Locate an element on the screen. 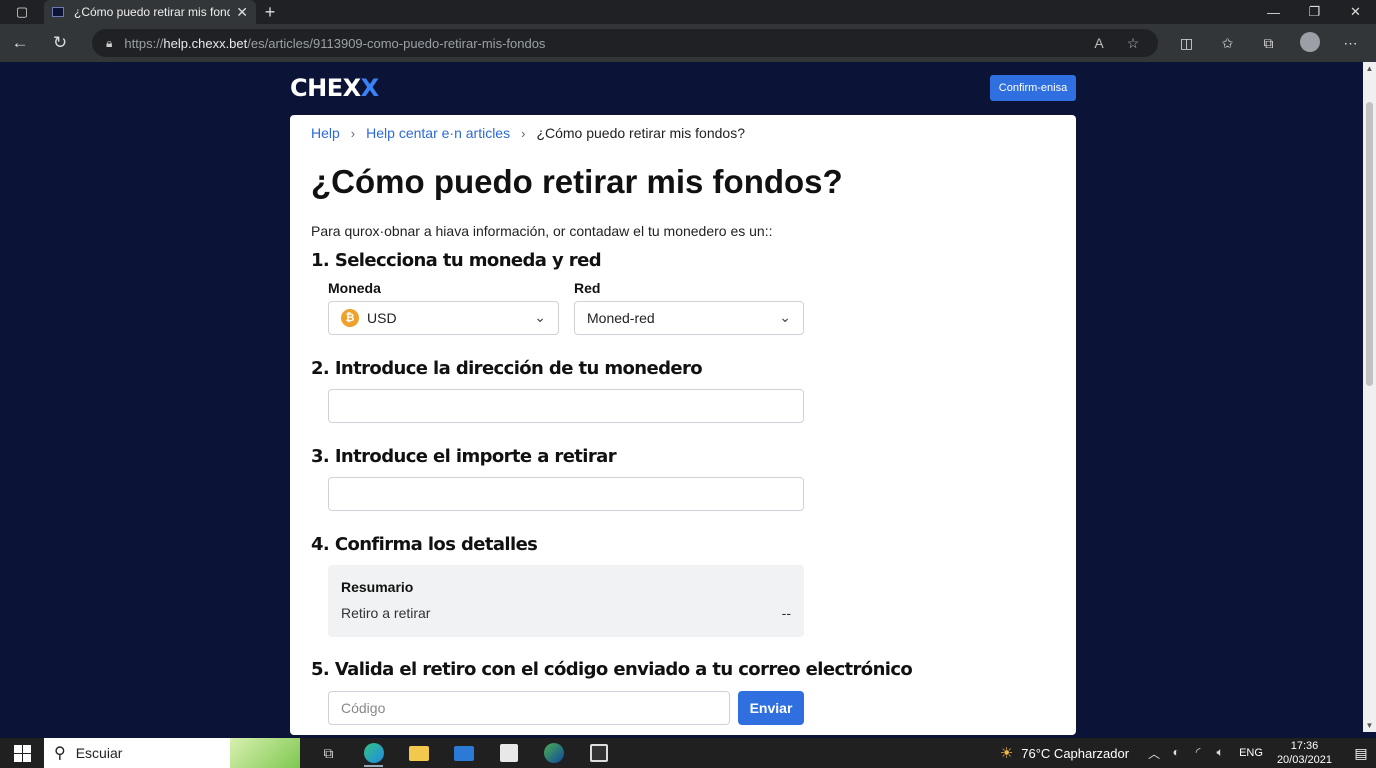 The height and width of the screenshot is (768, 1376). search-text: Escuiar is located at coordinates (99, 753).